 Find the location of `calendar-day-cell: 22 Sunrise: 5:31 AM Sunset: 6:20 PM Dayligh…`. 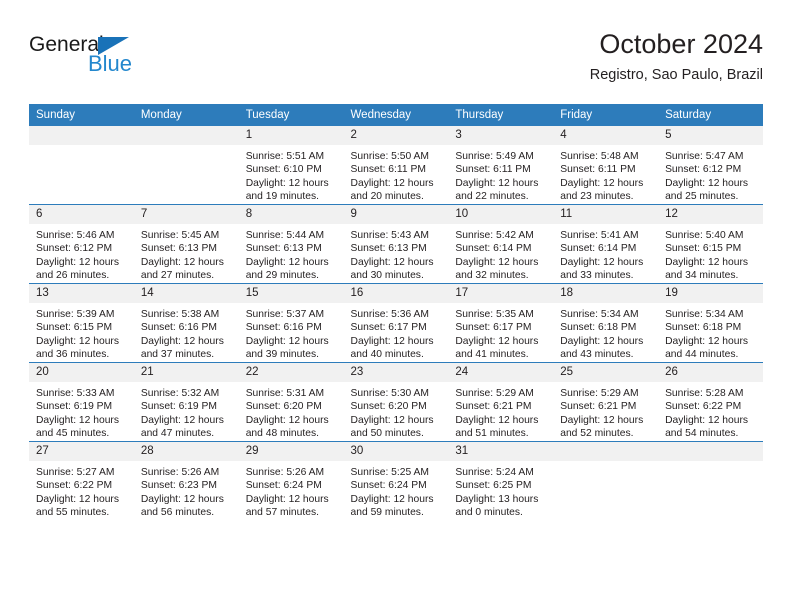

calendar-day-cell: 22 Sunrise: 5:31 AM Sunset: 6:20 PM Dayligh… is located at coordinates (291, 402).